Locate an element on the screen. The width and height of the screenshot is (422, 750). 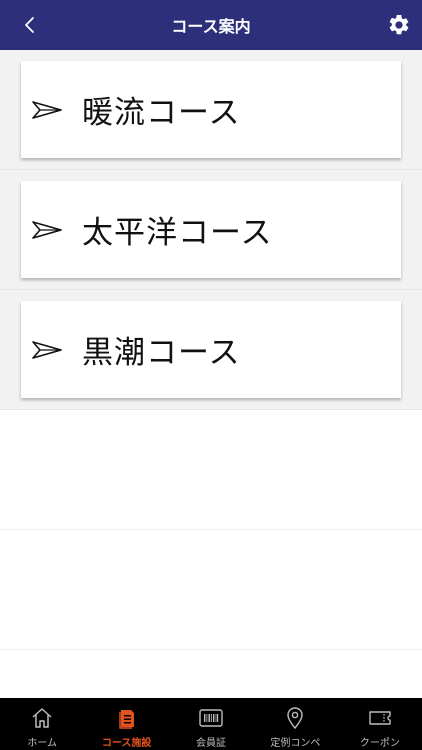
course-label: 黒潮コース is located at coordinates (161, 353).